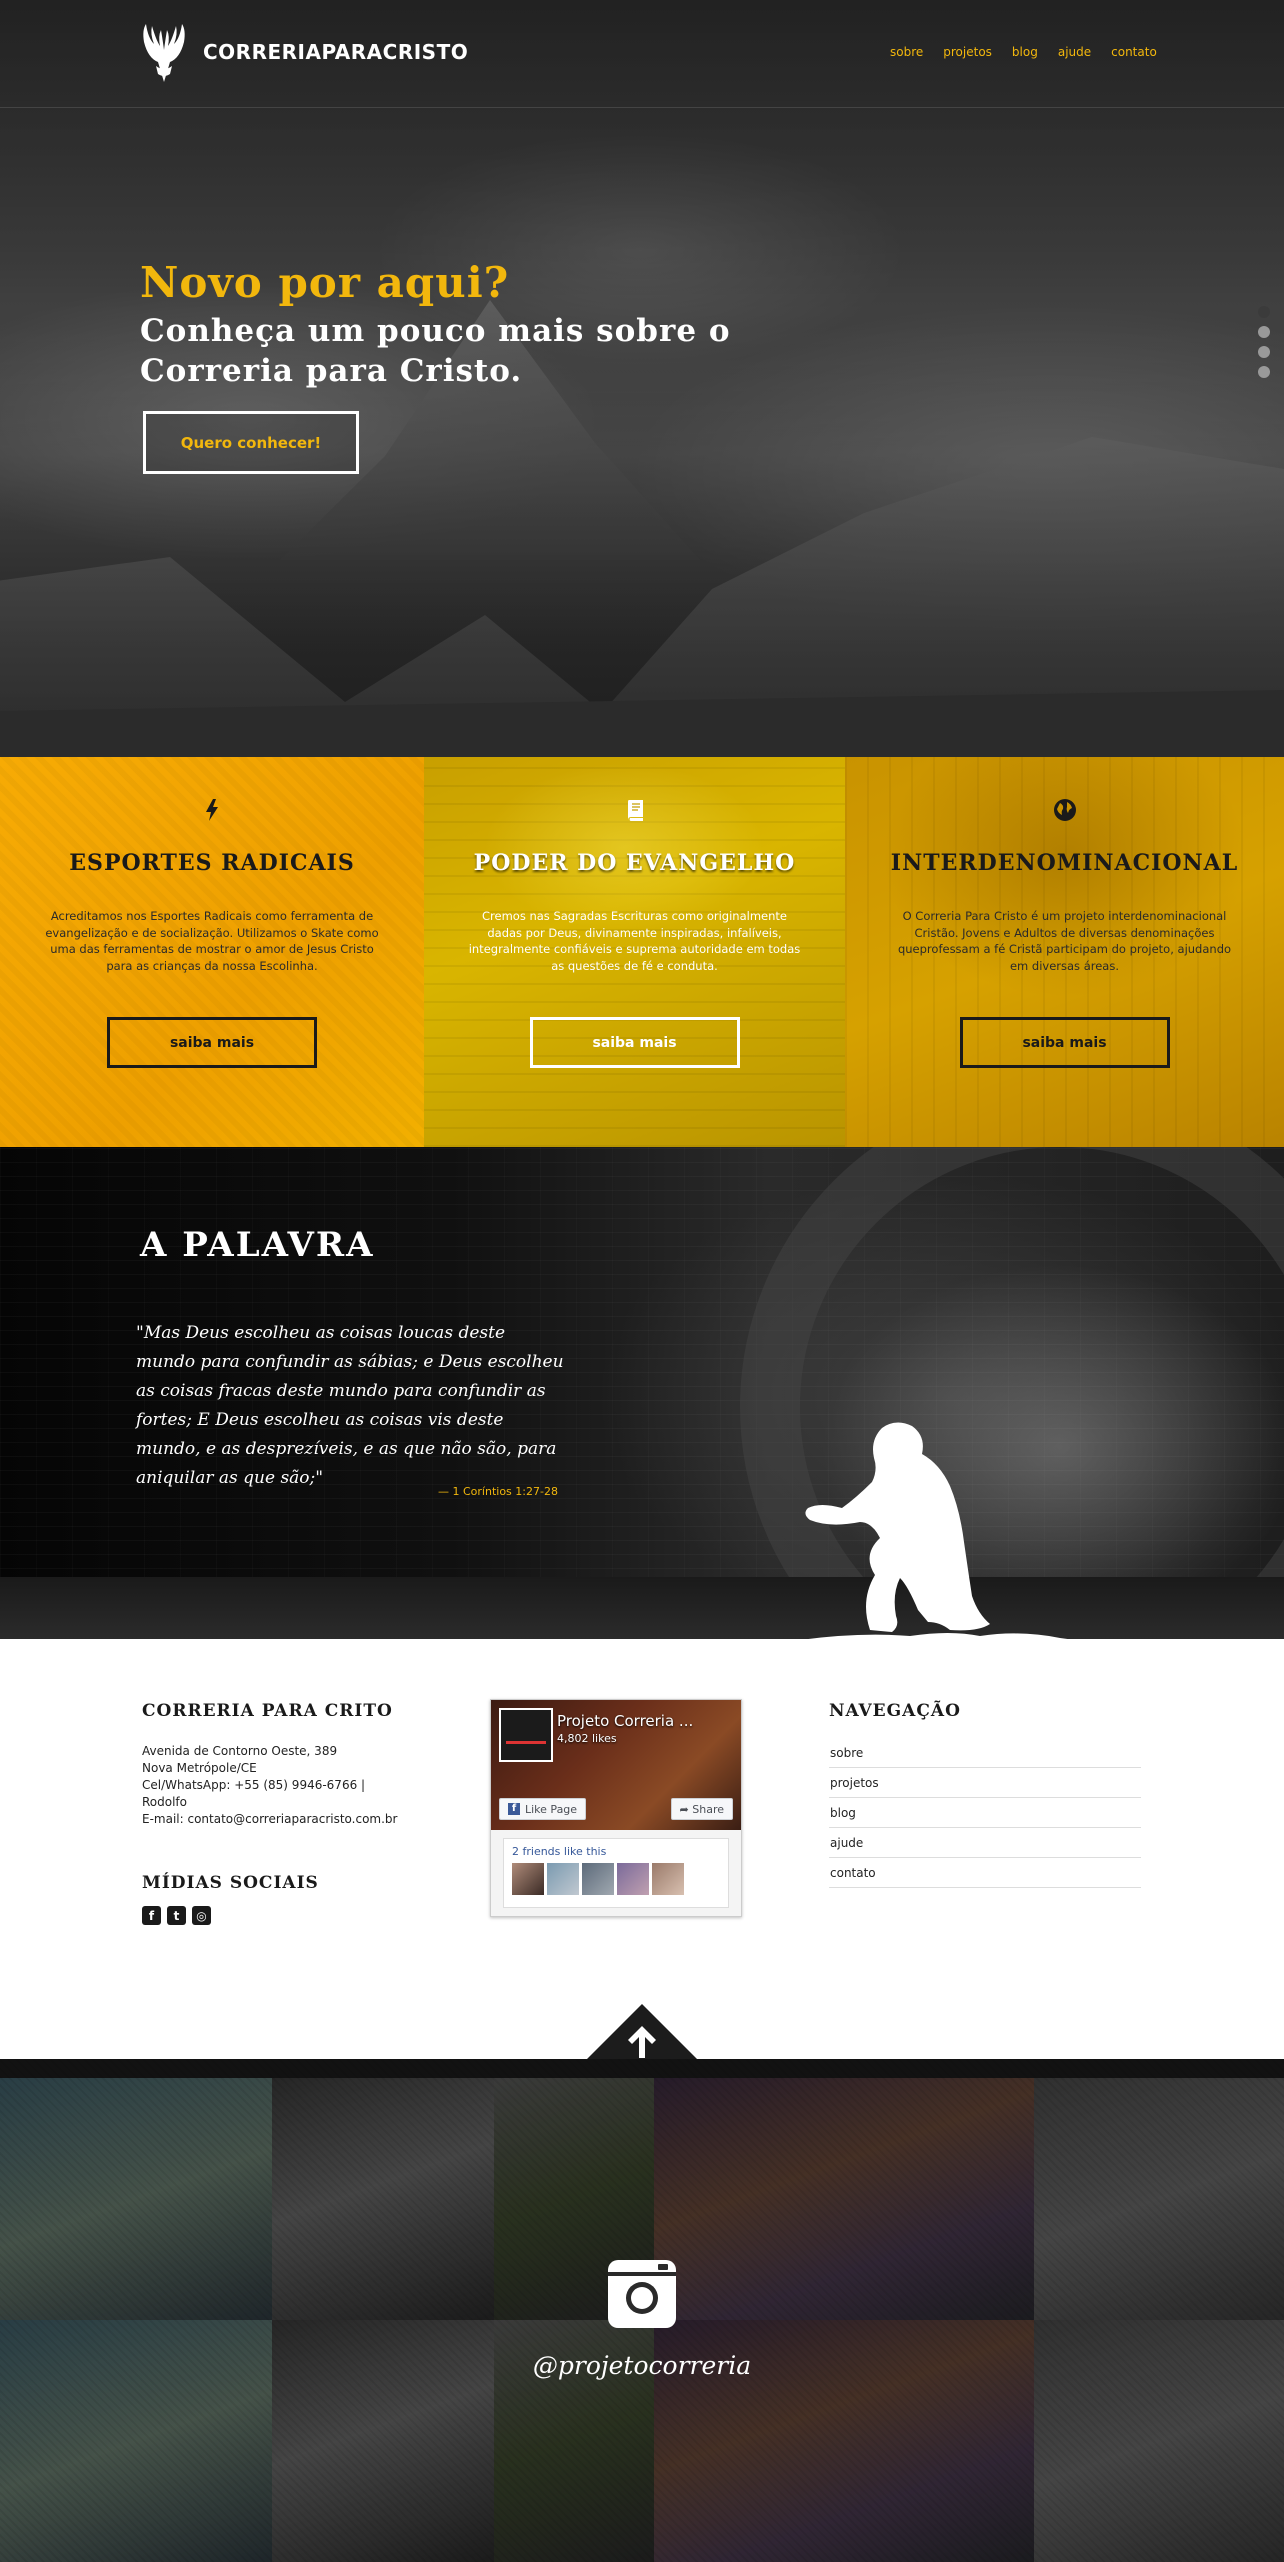  I want to click on facebook-likes-count: 4,802 likes, so click(587, 1738).